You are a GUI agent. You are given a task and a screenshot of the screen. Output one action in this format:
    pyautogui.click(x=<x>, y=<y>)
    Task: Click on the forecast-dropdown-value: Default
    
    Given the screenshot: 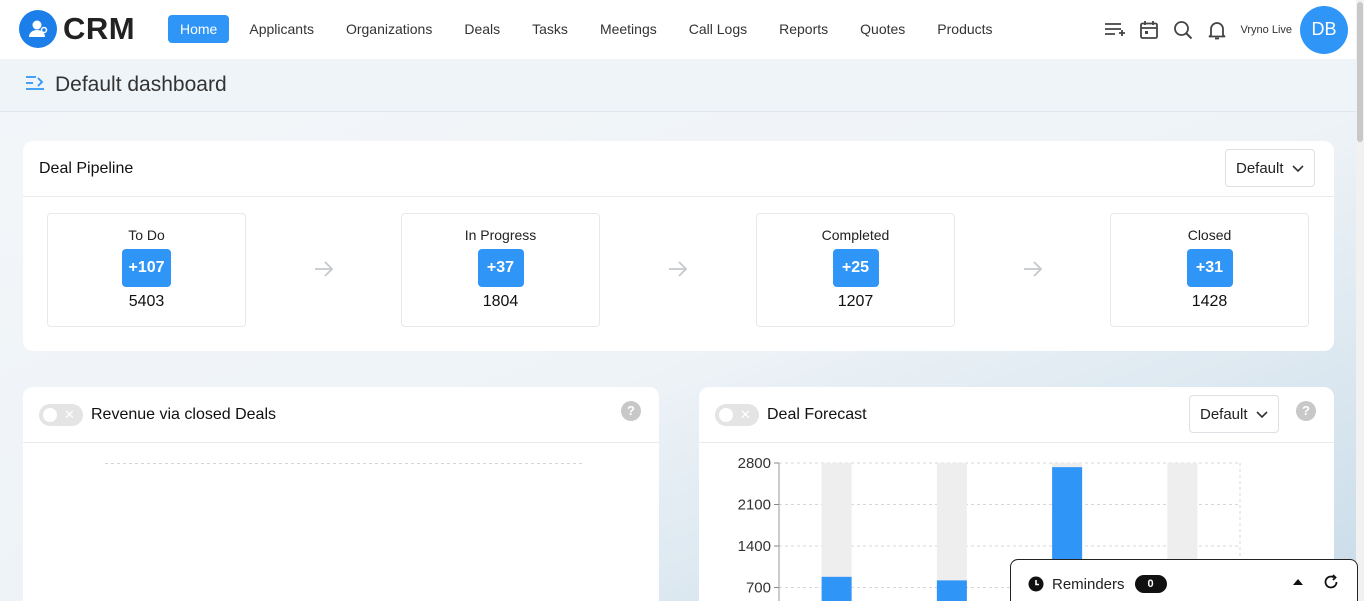 What is the action you would take?
    pyautogui.click(x=1224, y=414)
    